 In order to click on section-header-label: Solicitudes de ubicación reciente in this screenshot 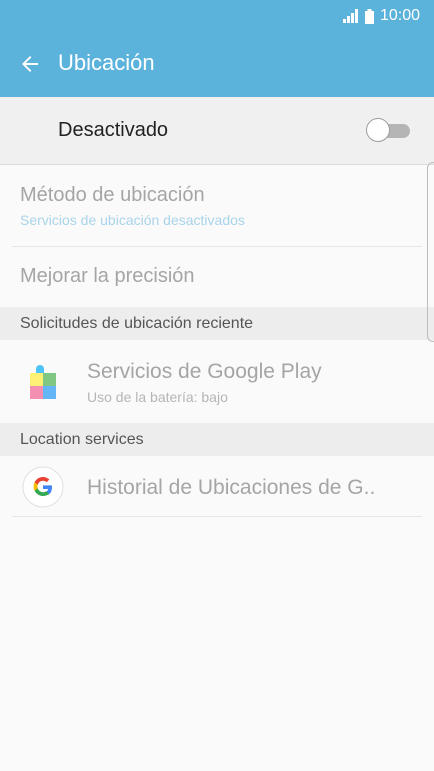, I will do `click(137, 323)`.